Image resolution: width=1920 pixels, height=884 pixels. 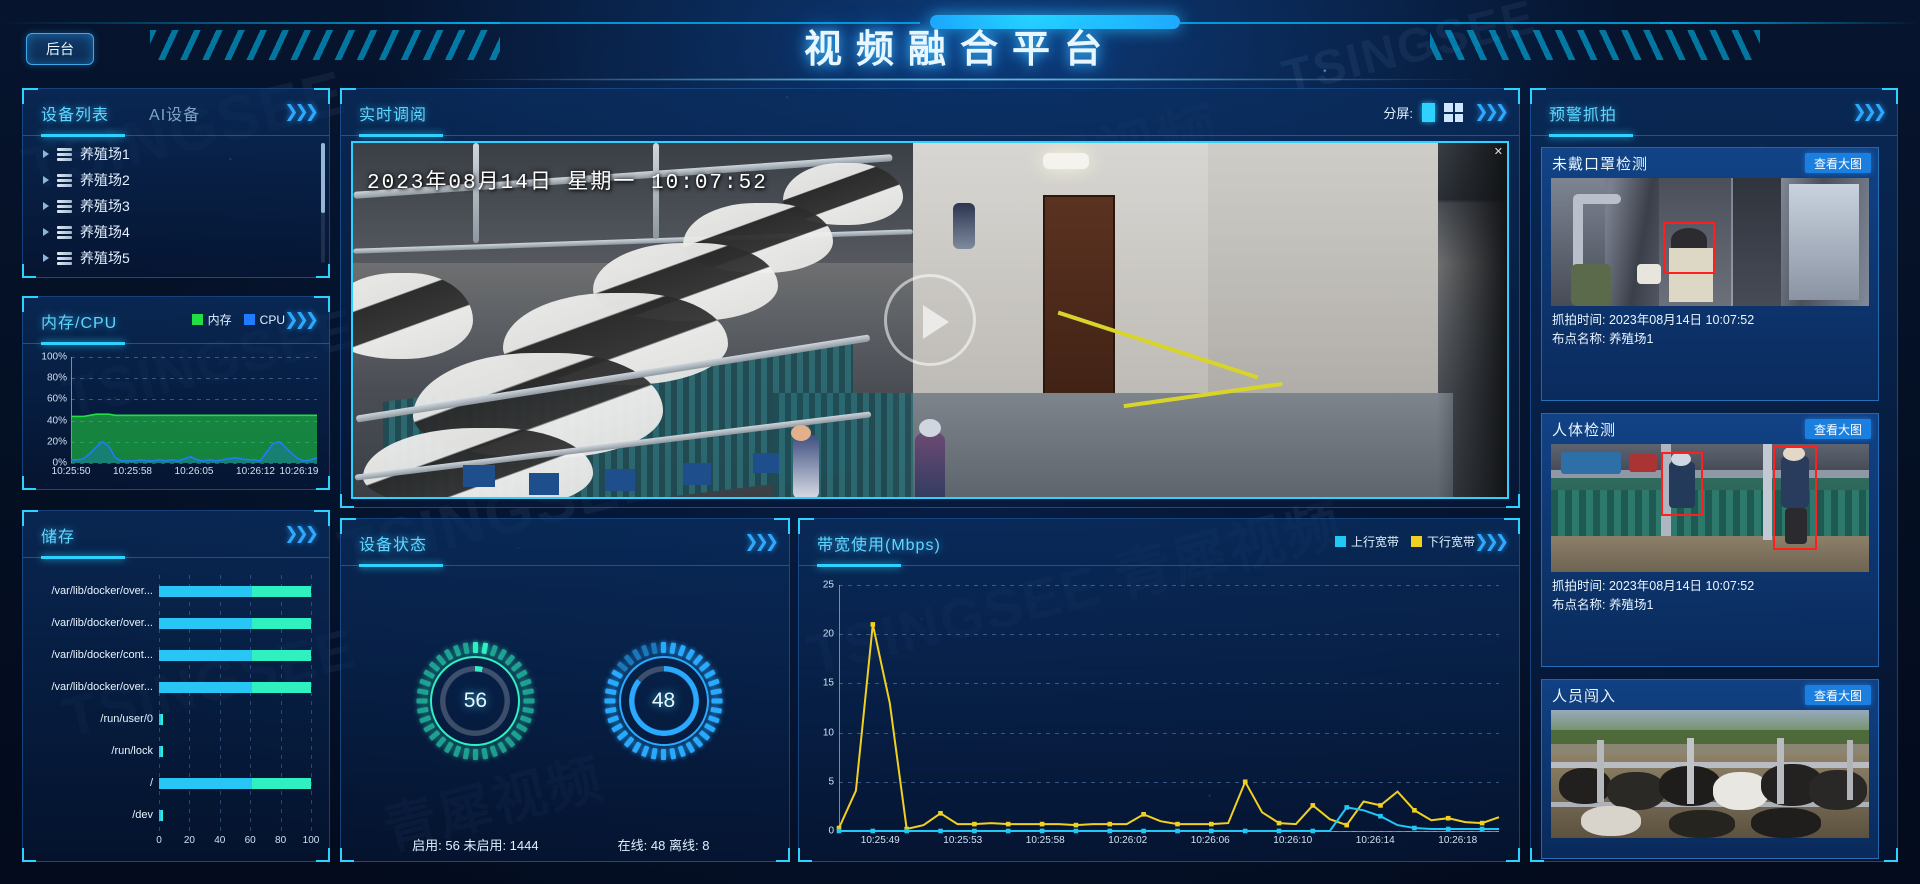 What do you see at coordinates (197, 319) in the screenshot?
I see `legend-swatch-memory` at bounding box center [197, 319].